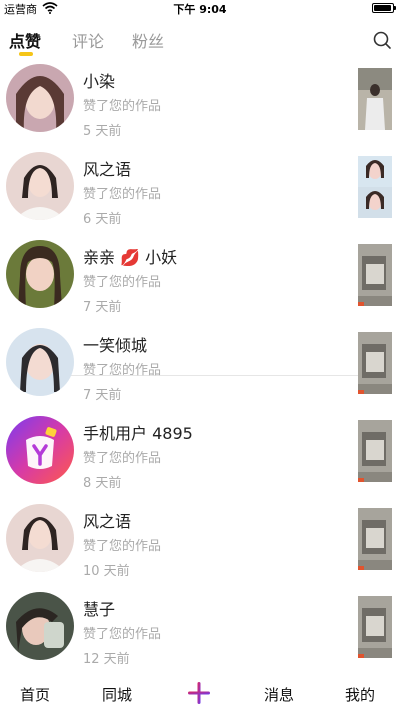  I want to click on status-time: 下午 9:04, so click(200, 9).